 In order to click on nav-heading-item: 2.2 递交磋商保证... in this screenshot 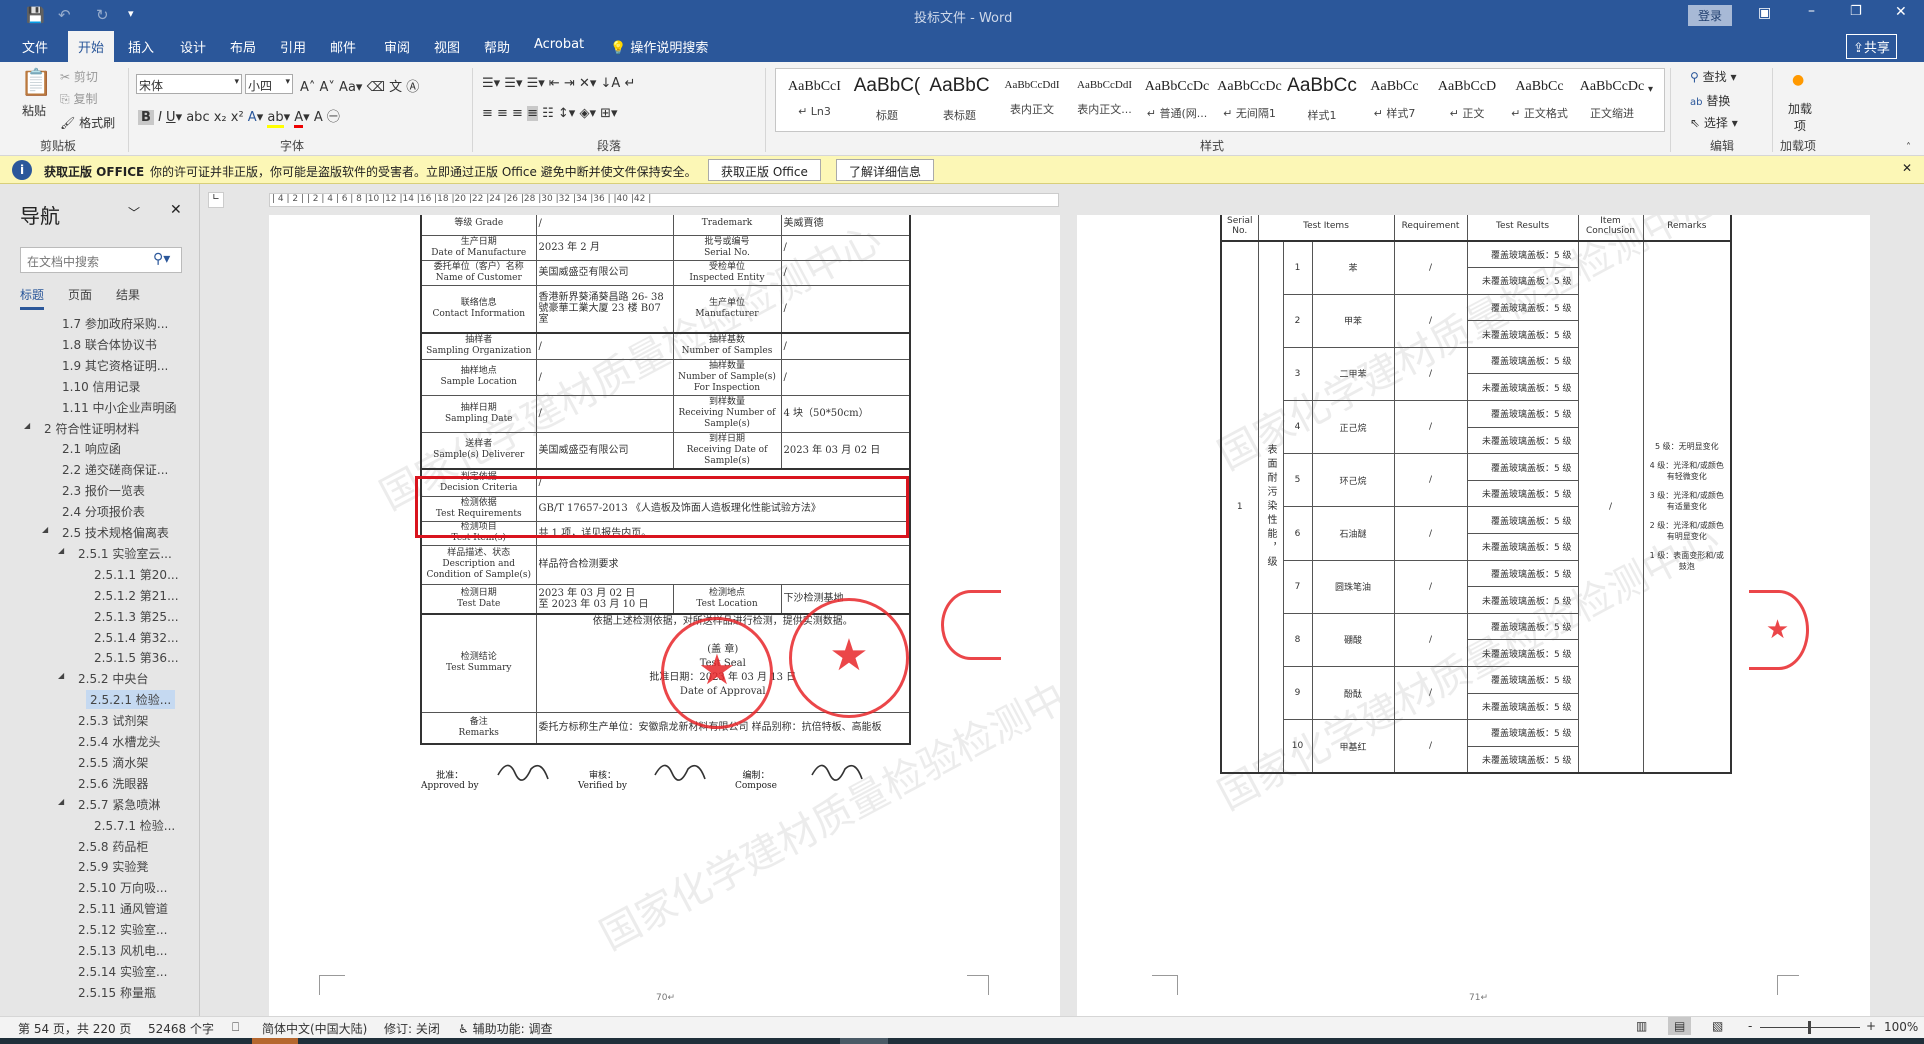, I will do `click(115, 469)`.